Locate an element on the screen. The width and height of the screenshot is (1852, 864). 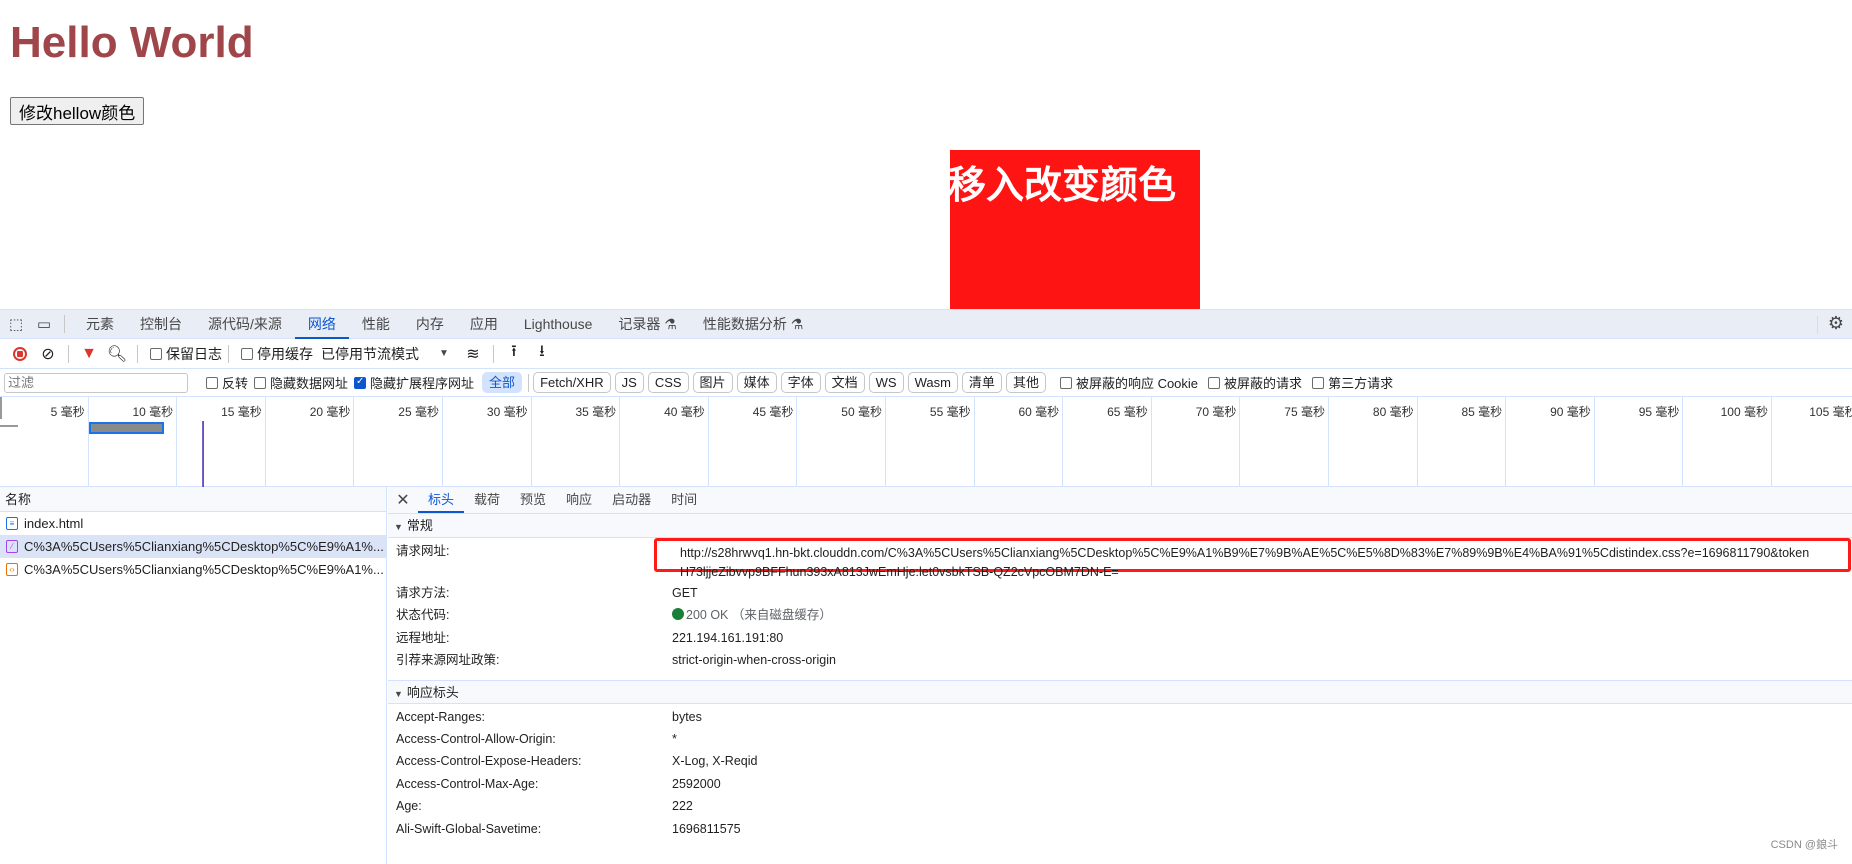
preserve-log-checkbox is located at coordinates (156, 353).